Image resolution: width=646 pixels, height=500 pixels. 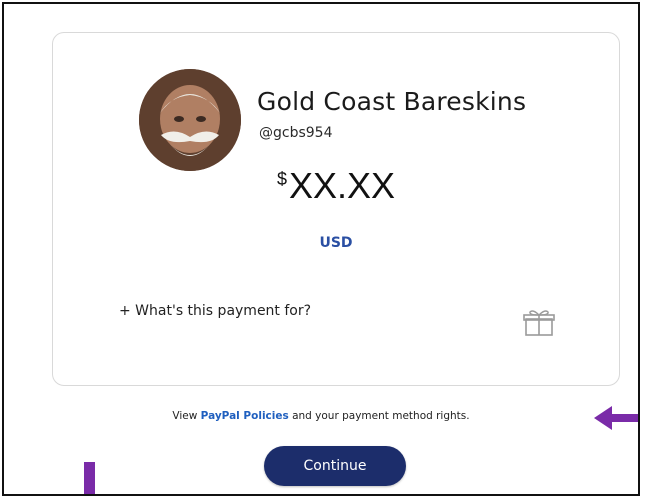 I want to click on add-note-link: + What's this payment for?, so click(x=215, y=311).